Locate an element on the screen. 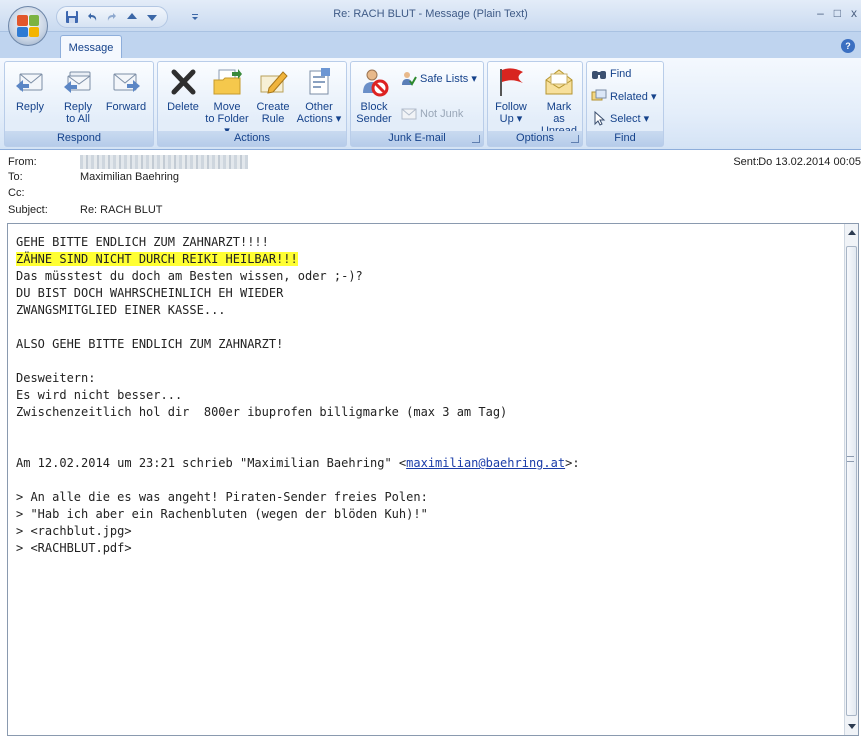 This screenshot has height=740, width=861. window-title: Re: RACH BLUT - Message (Plain Text) is located at coordinates (430, 14).